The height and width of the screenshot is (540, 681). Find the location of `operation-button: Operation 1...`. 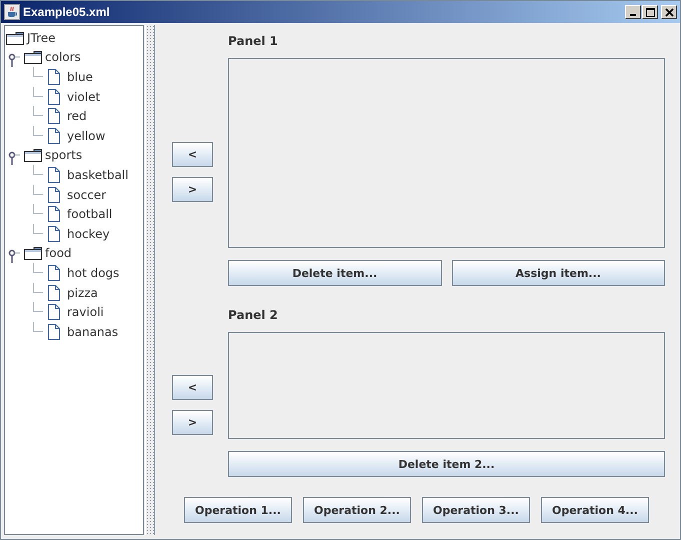

operation-button: Operation 1... is located at coordinates (238, 510).